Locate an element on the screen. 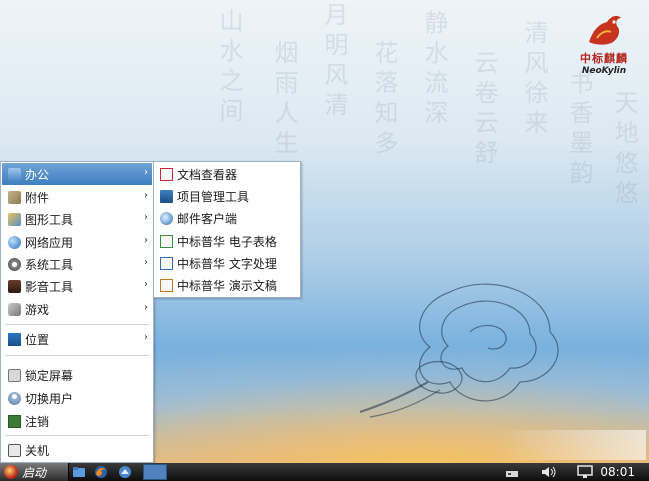 Image resolution: width=649 pixels, height=481 pixels. mail-client-icon is located at coordinates (166, 218).